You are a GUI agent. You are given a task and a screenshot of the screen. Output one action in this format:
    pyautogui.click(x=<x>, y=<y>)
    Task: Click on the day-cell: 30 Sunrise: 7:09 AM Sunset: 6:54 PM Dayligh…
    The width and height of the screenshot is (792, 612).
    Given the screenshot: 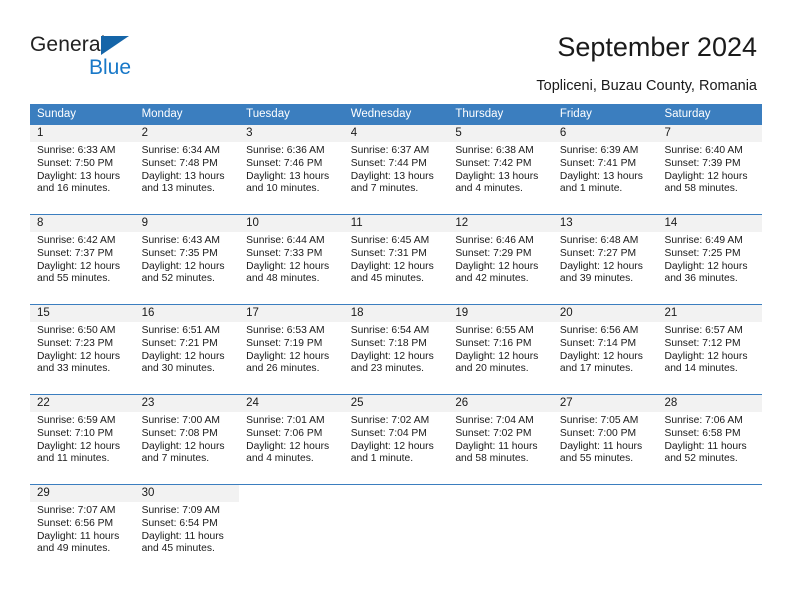 What is the action you would take?
    pyautogui.click(x=187, y=524)
    